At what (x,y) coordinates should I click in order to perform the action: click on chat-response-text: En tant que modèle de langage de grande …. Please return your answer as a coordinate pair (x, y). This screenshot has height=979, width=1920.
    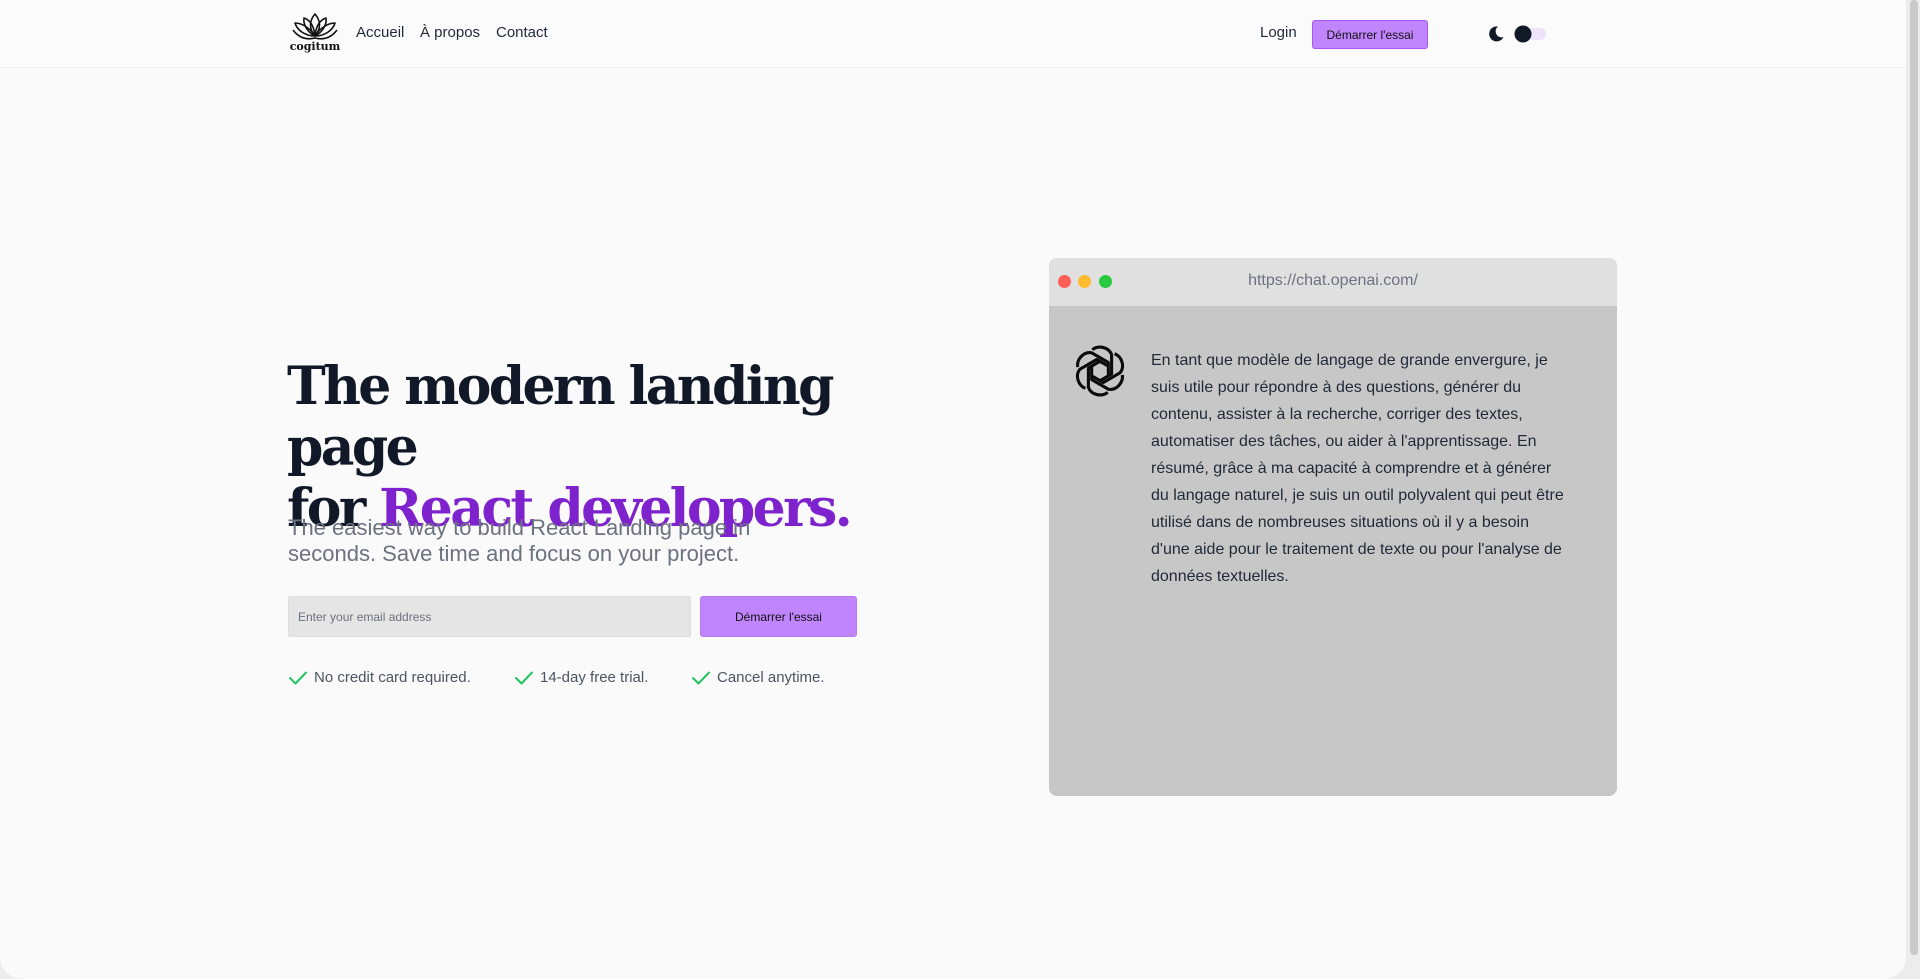
    Looking at the image, I should click on (1357, 468).